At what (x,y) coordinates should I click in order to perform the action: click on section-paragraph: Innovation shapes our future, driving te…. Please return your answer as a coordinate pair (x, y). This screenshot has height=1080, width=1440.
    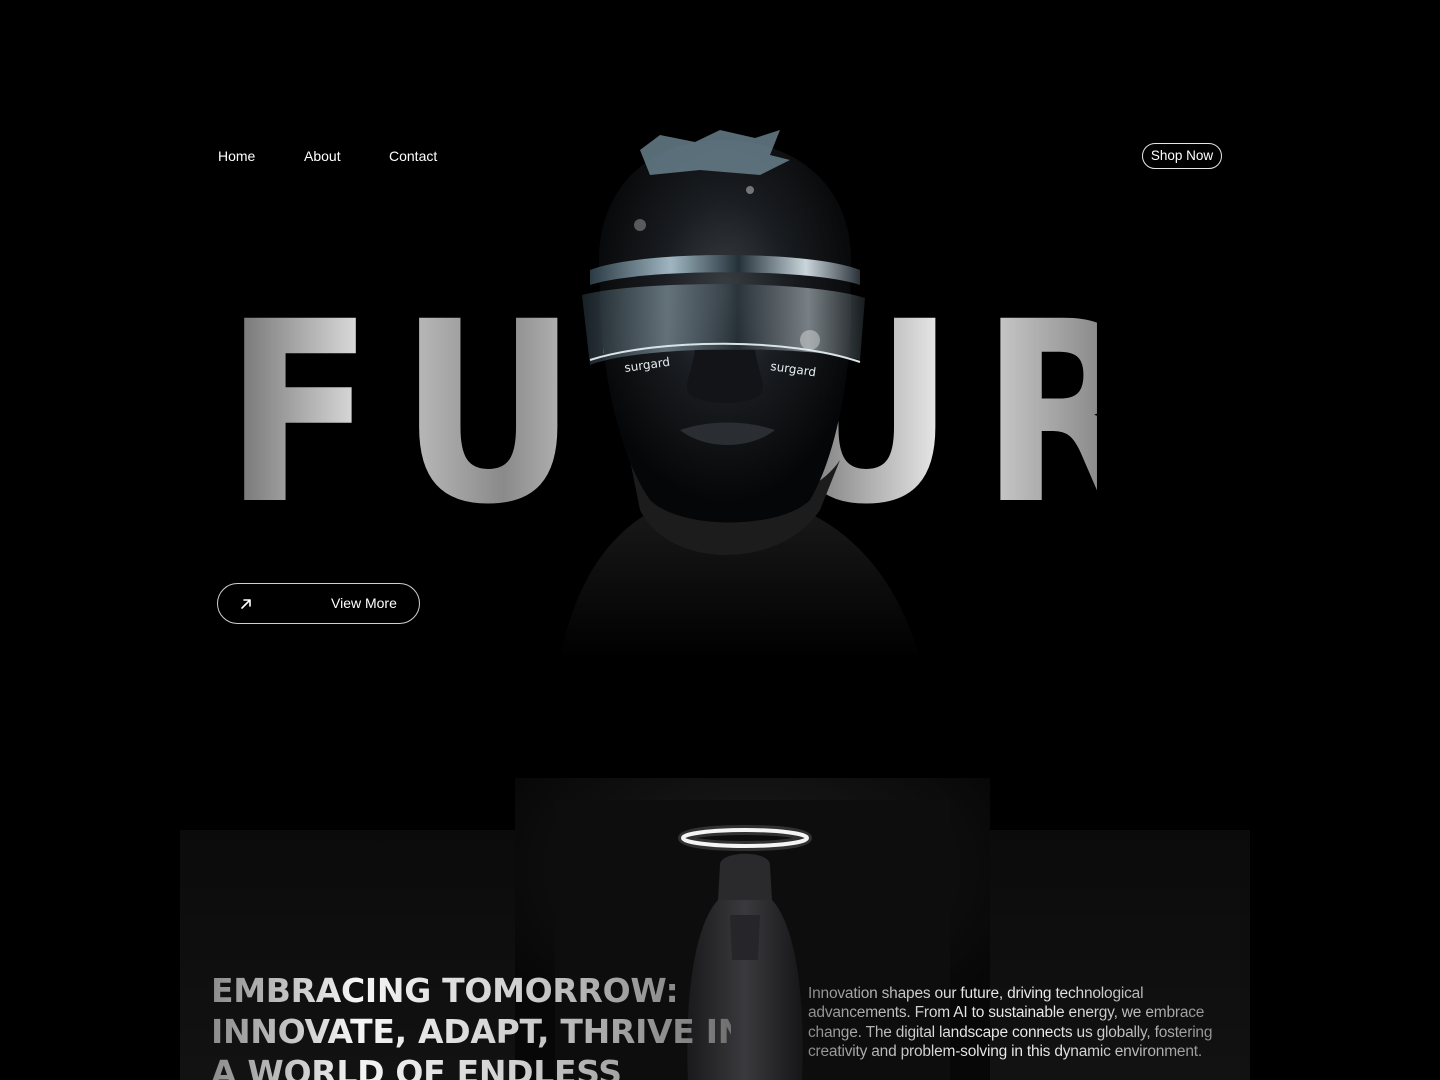
    Looking at the image, I should click on (1018, 1022).